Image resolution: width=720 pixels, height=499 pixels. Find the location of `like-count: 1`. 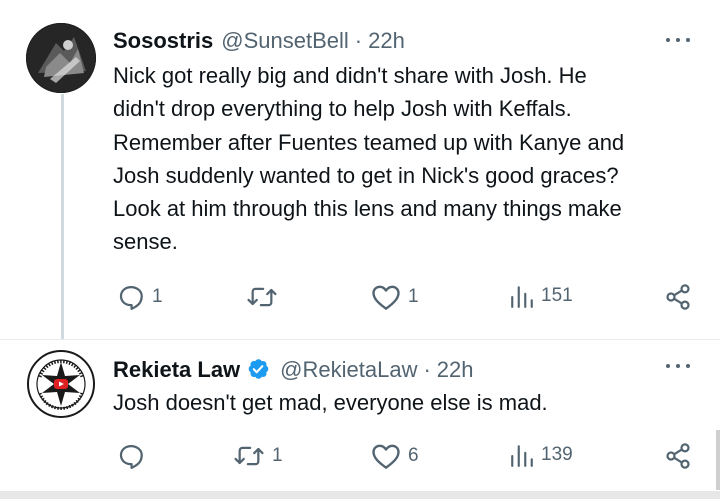

like-count: 1 is located at coordinates (413, 296).